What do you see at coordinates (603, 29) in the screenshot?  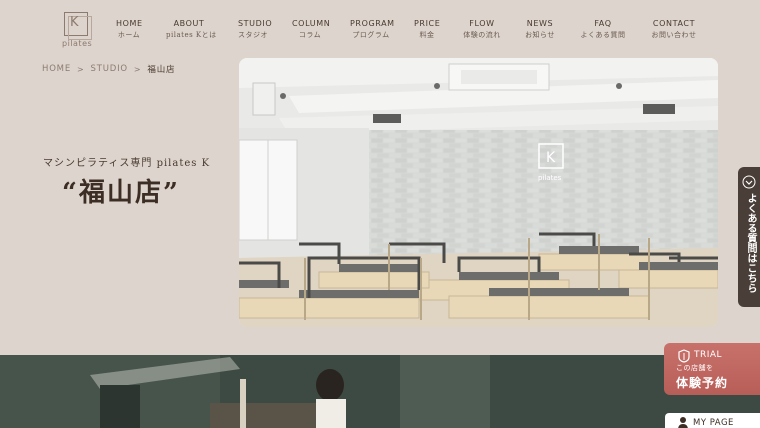 I see `nav-item-faq: FAQ よくある質問` at bounding box center [603, 29].